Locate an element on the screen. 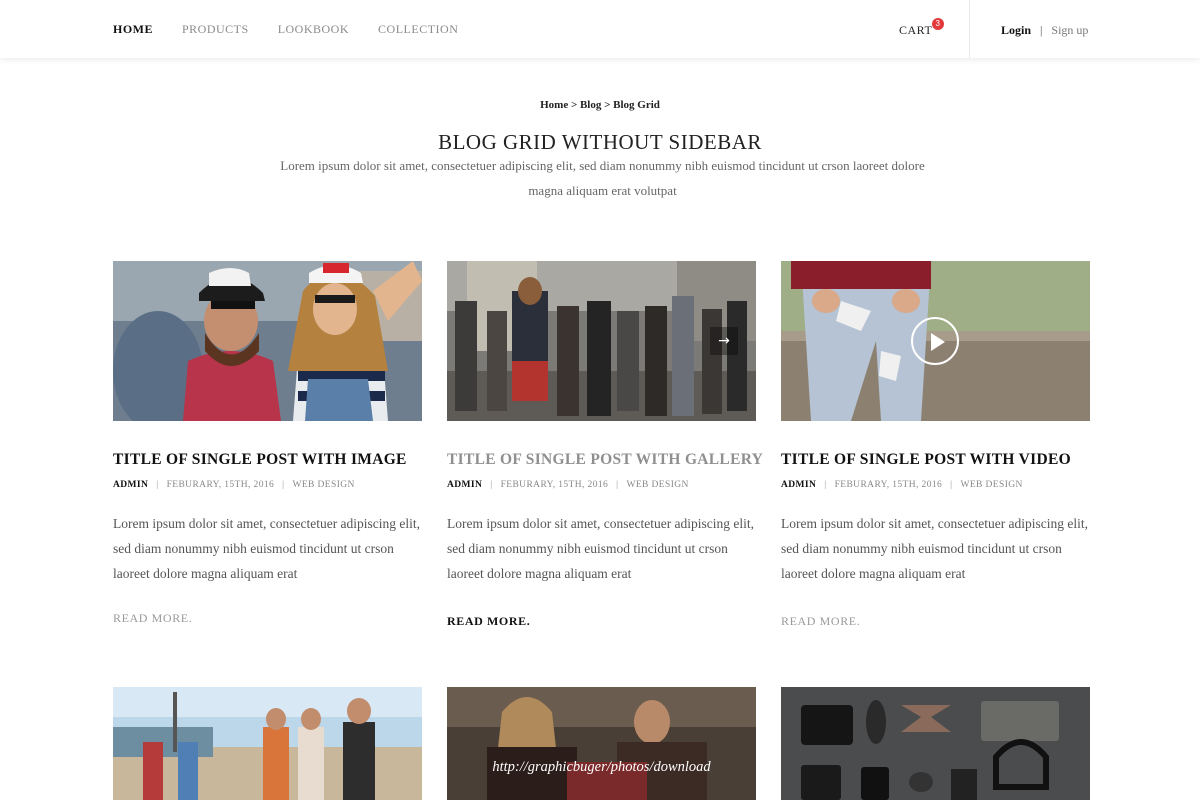 This screenshot has width=1200, height=800. play-icon is located at coordinates (935, 341).